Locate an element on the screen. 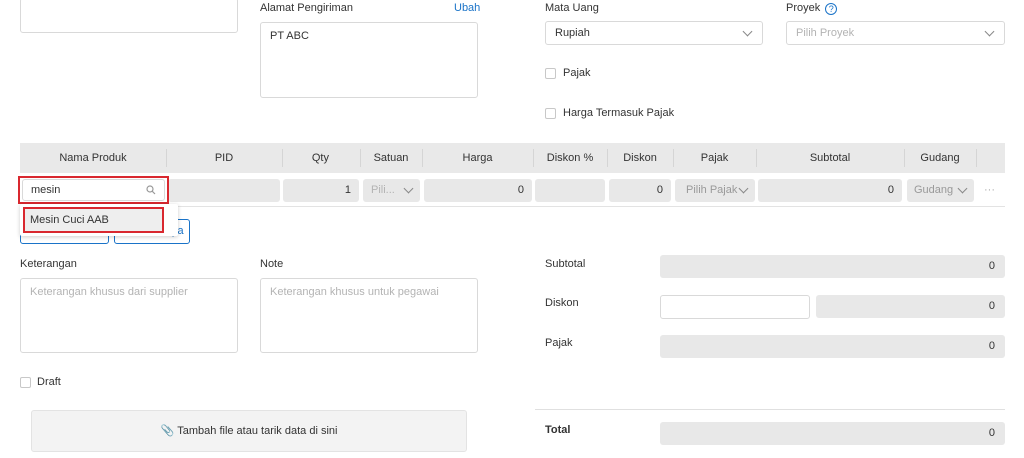 This screenshot has width=1024, height=458. supplier-note-placeholder: Keterangan khusus dari supplier is located at coordinates (109, 292).